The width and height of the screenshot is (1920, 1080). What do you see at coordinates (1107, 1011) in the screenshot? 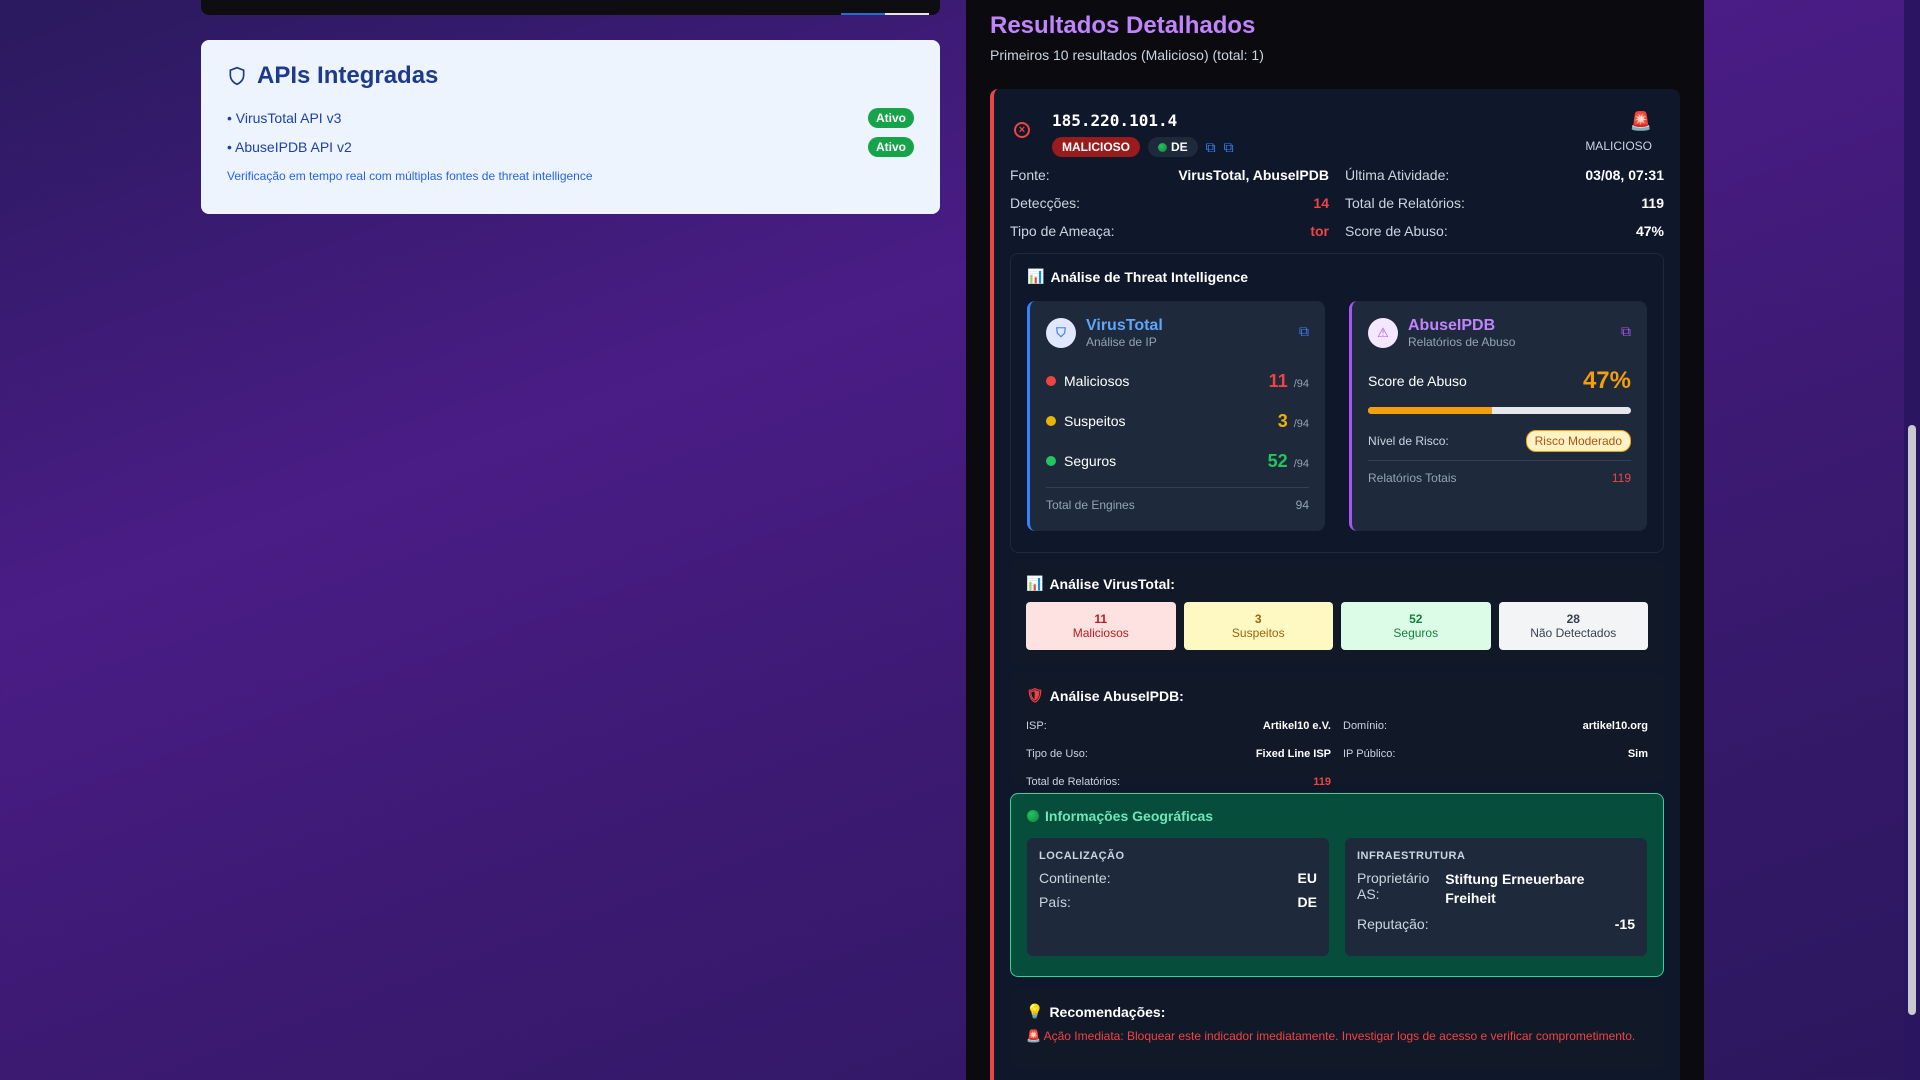
I see `recommendations-title: Recomendações:` at bounding box center [1107, 1011].